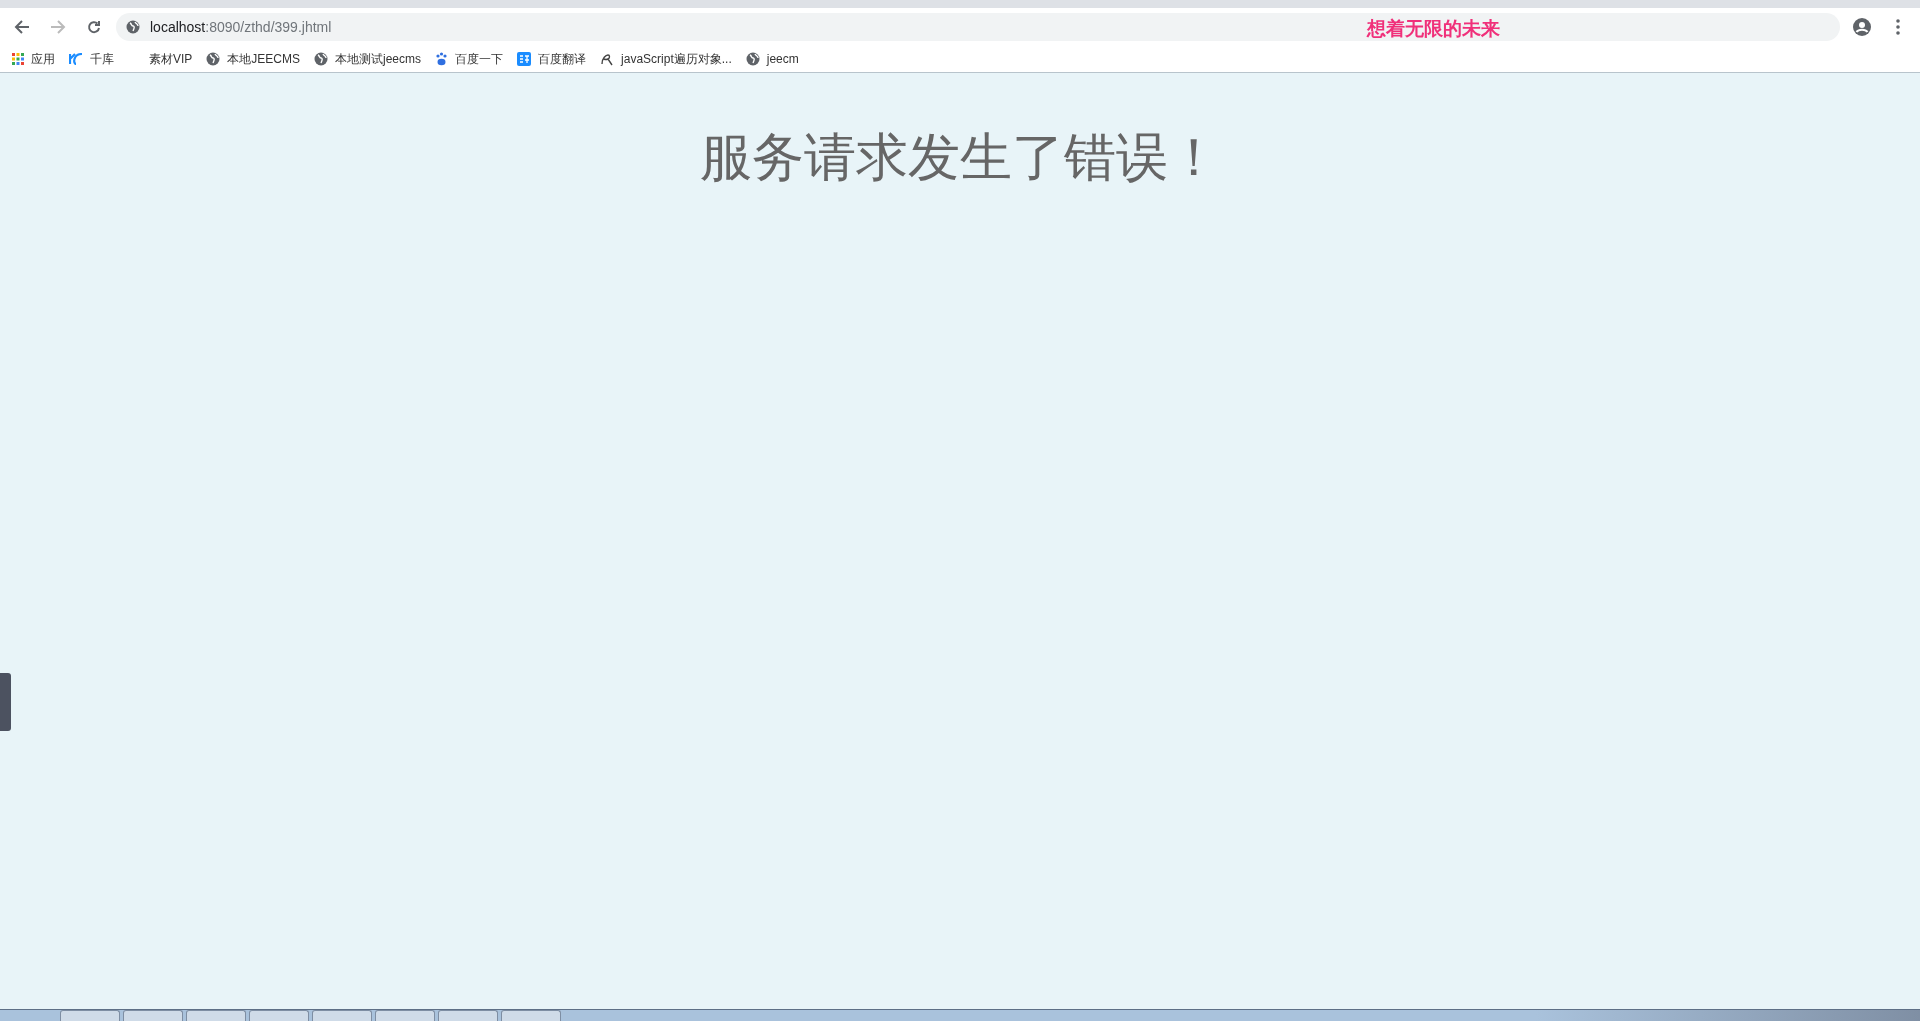 The image size is (1920, 1021). I want to click on bookmark-link: 素材VIP, so click(160, 59).